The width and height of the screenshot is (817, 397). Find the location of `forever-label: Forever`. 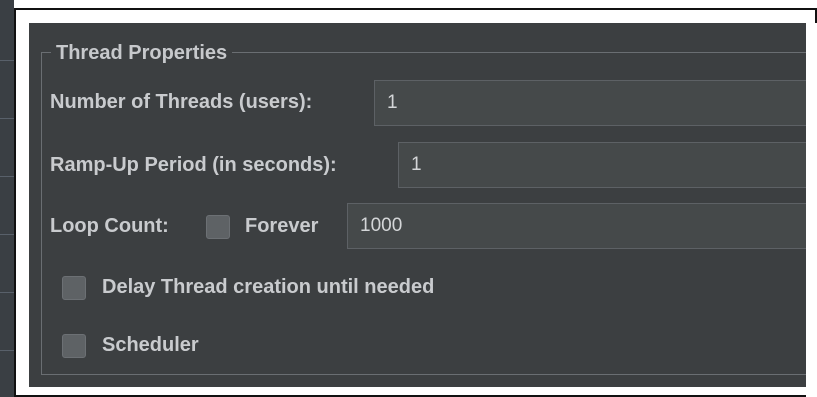

forever-label: Forever is located at coordinates (282, 226).